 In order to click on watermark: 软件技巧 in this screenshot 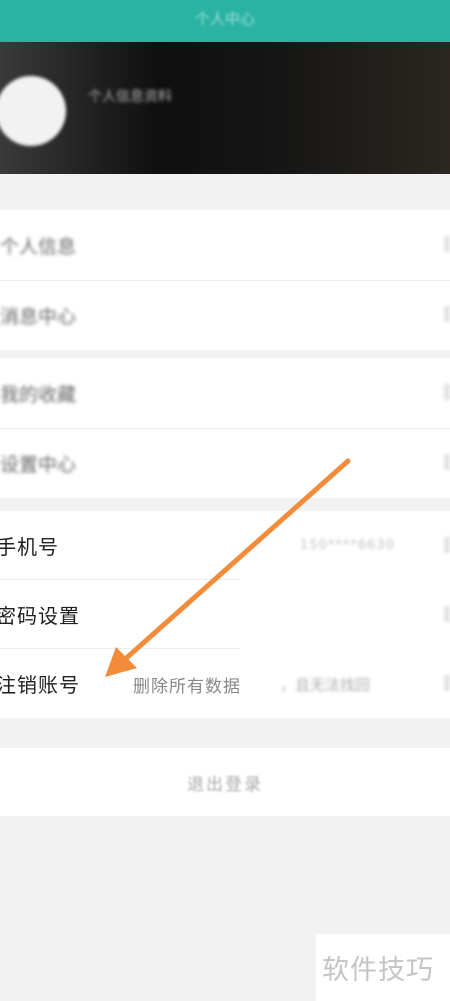, I will do `click(383, 967)`.